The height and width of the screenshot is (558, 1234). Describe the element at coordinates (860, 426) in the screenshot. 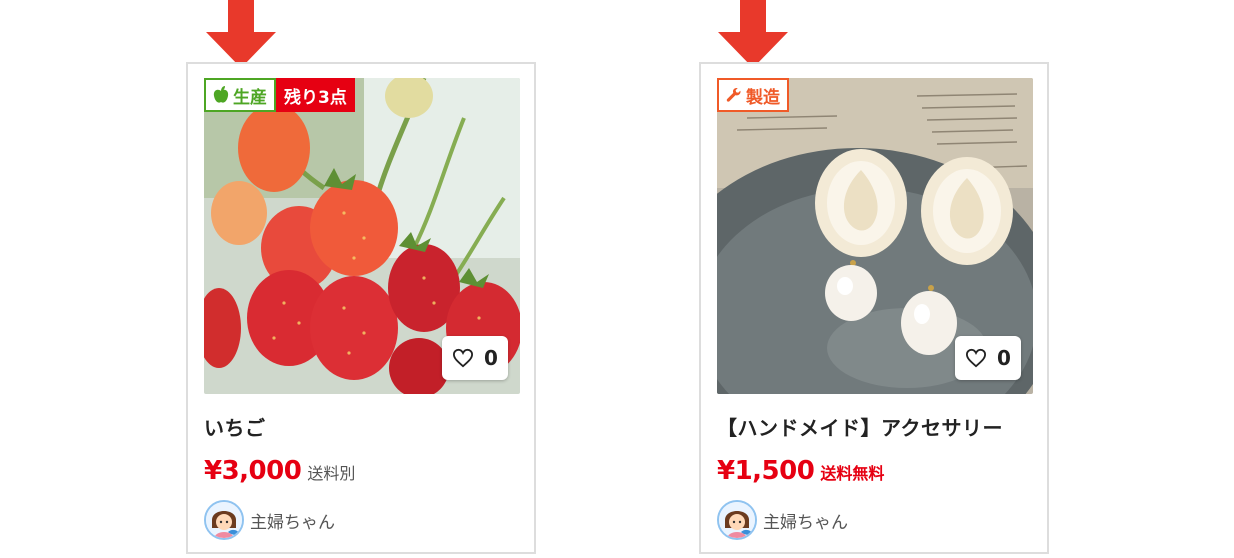

I see `product-title: 【ハンドメイド】アクセサリー` at that location.